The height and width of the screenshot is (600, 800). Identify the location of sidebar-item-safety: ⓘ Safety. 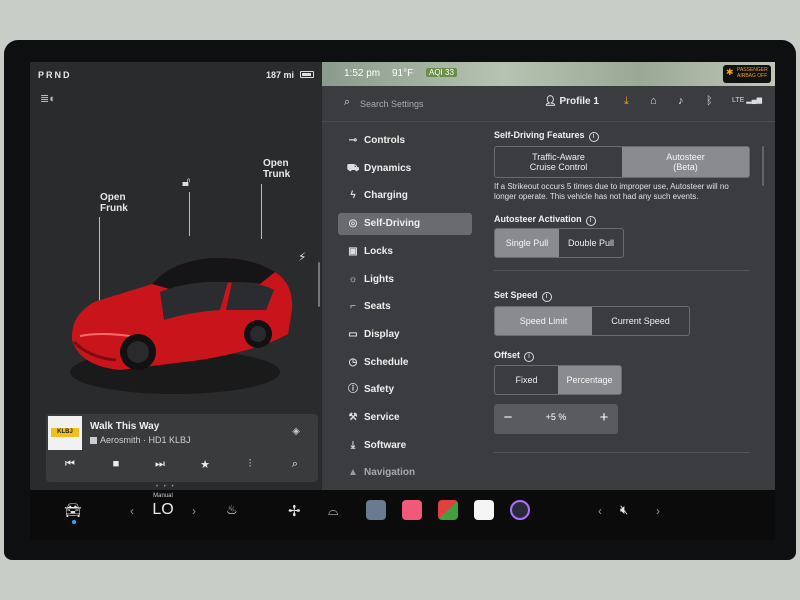
(405, 390).